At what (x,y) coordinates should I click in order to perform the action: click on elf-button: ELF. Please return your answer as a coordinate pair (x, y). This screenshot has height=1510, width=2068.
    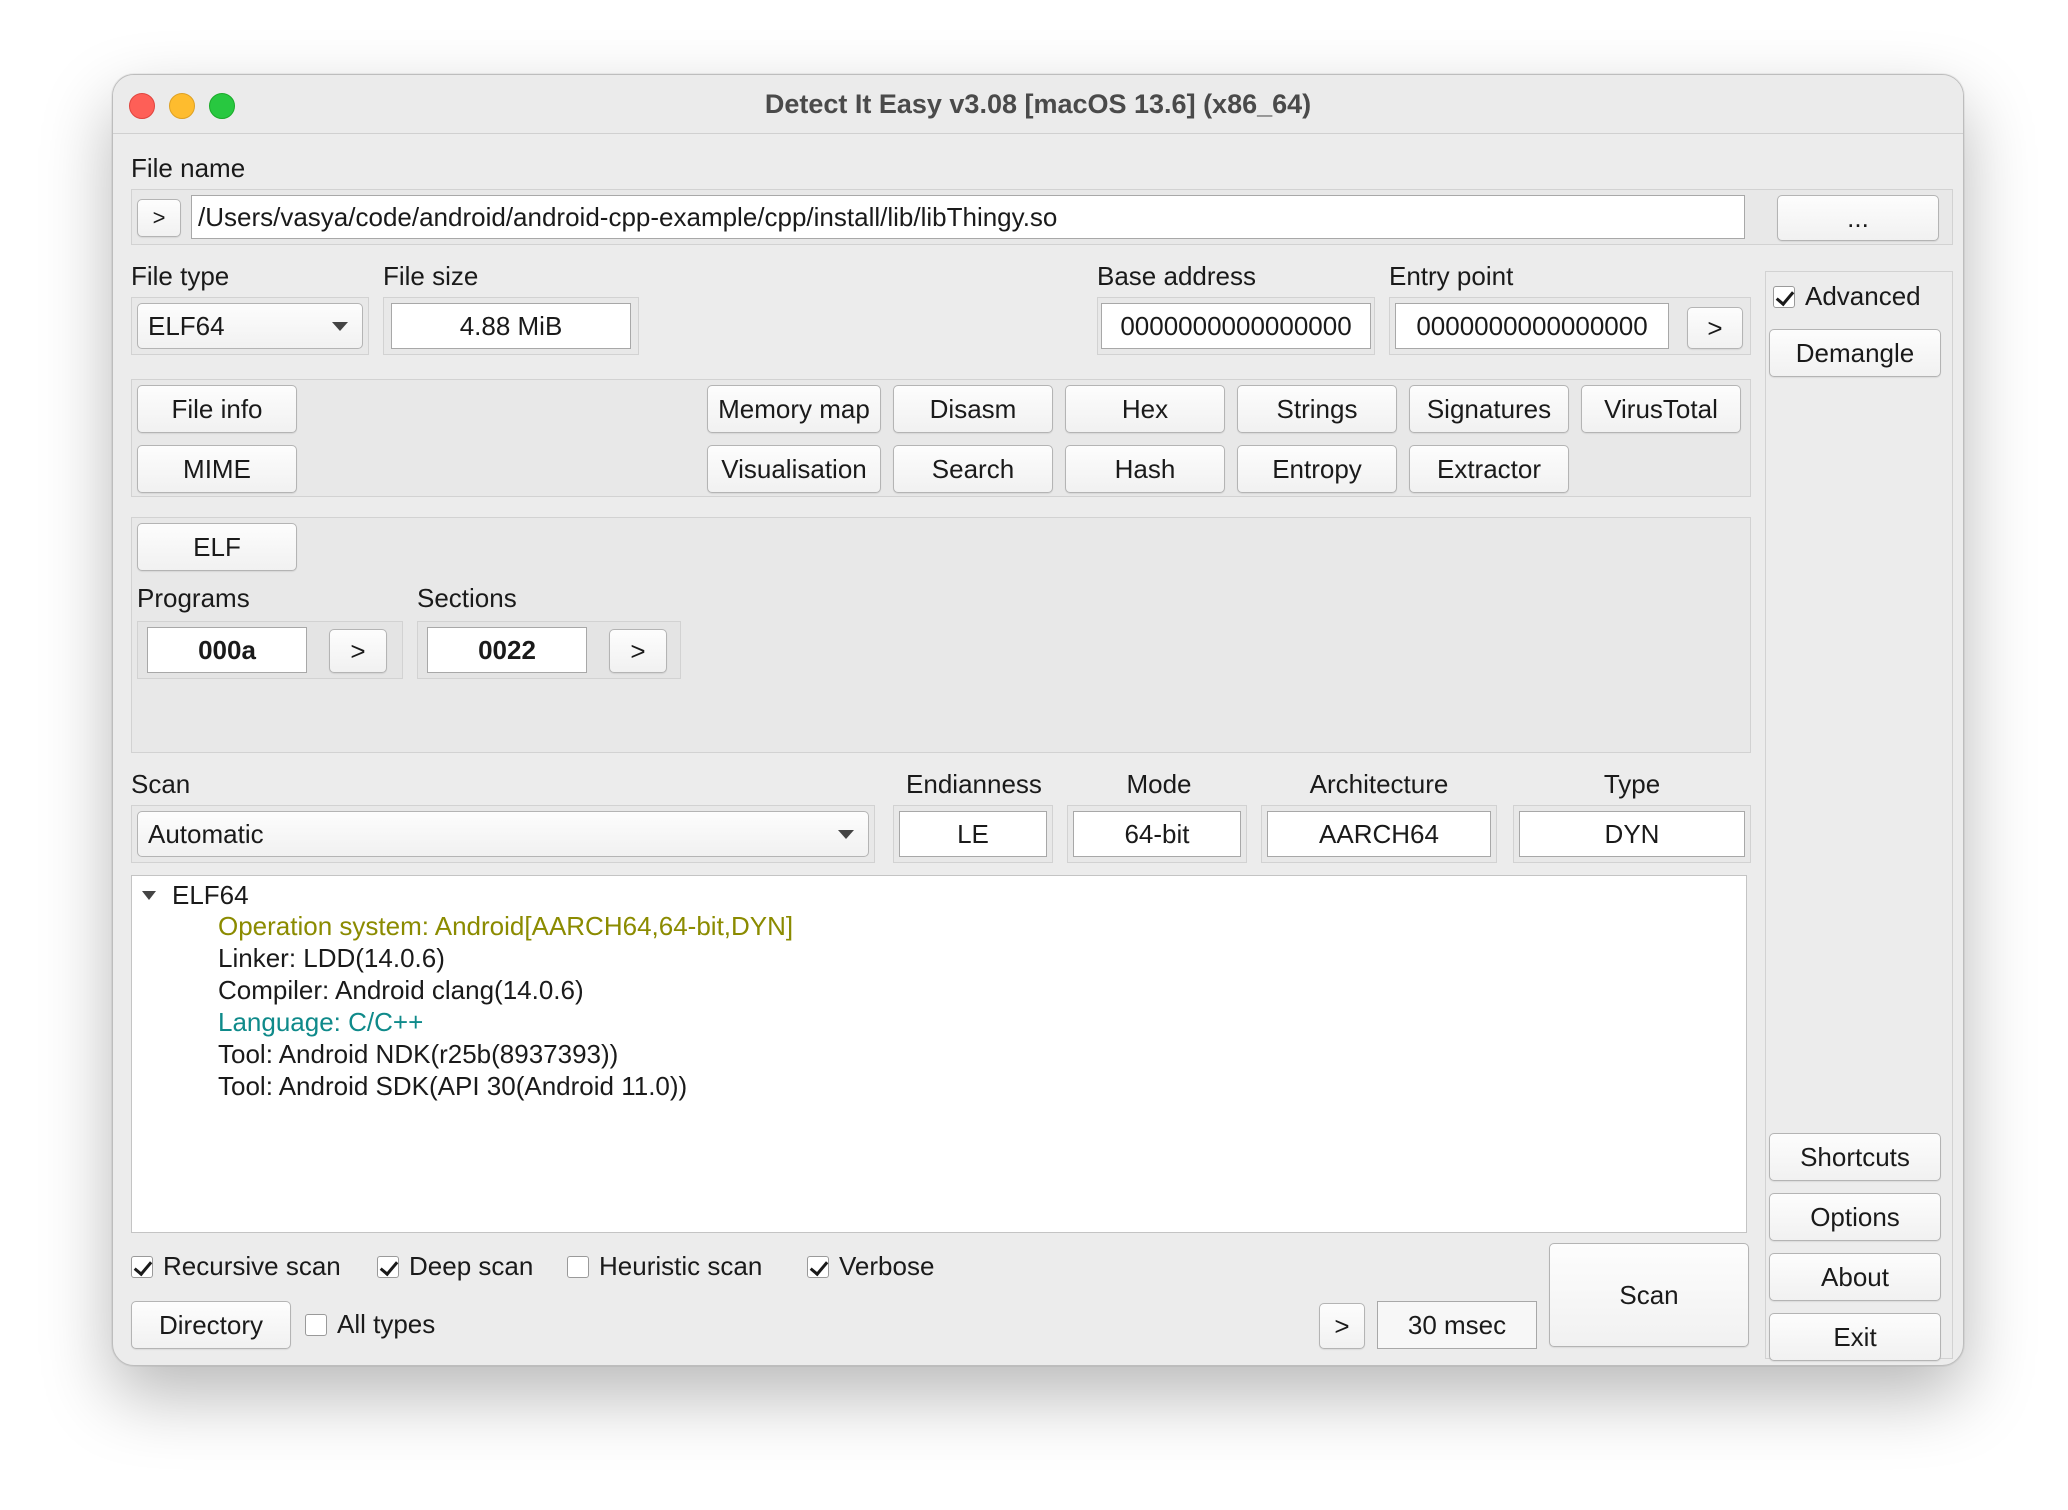
    Looking at the image, I should click on (217, 547).